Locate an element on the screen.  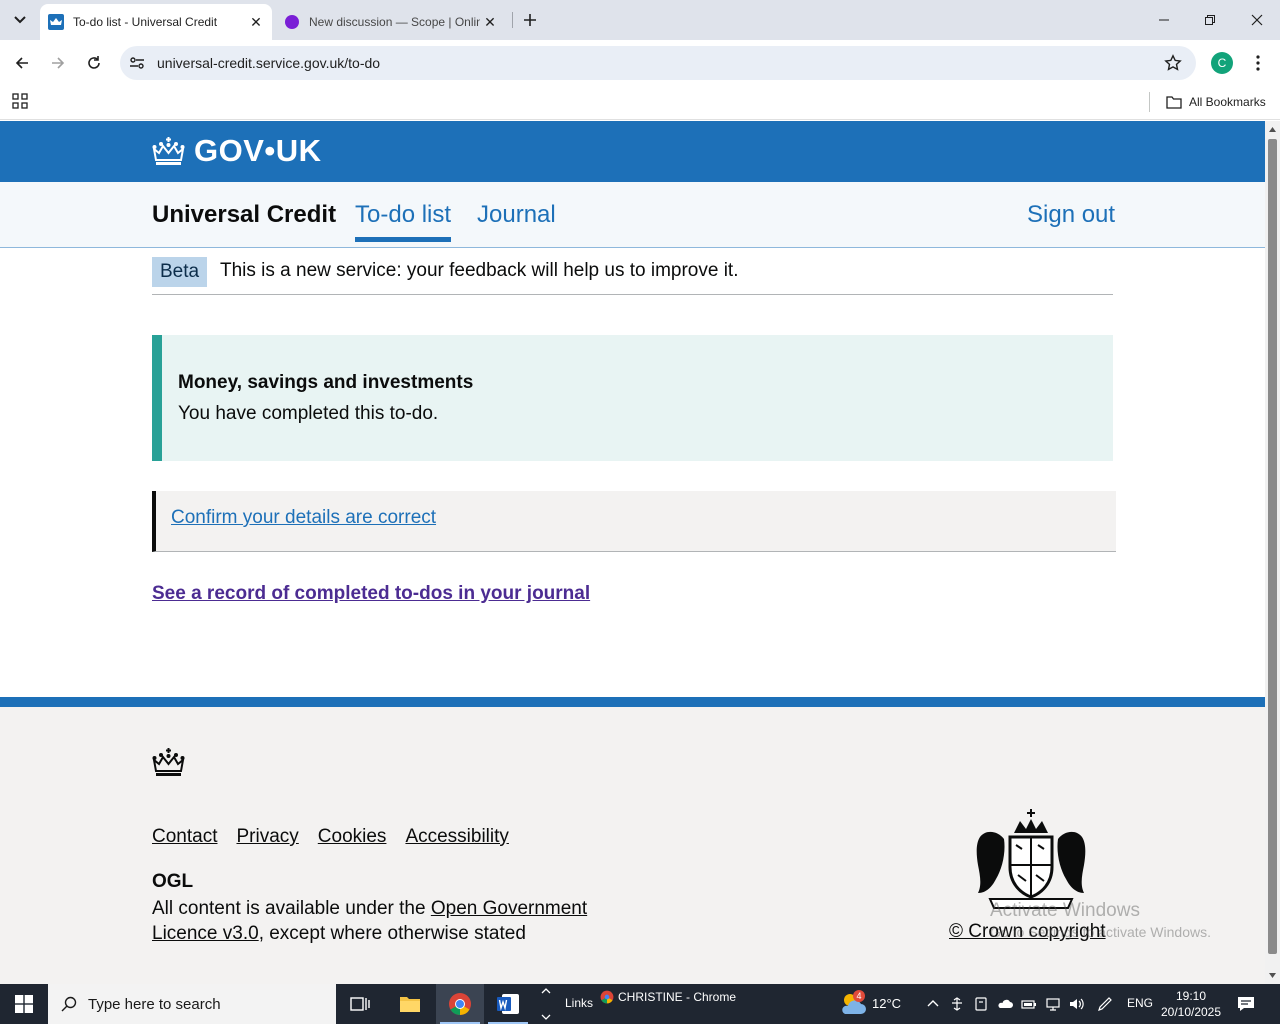
close-icon is located at coordinates (1257, 20).